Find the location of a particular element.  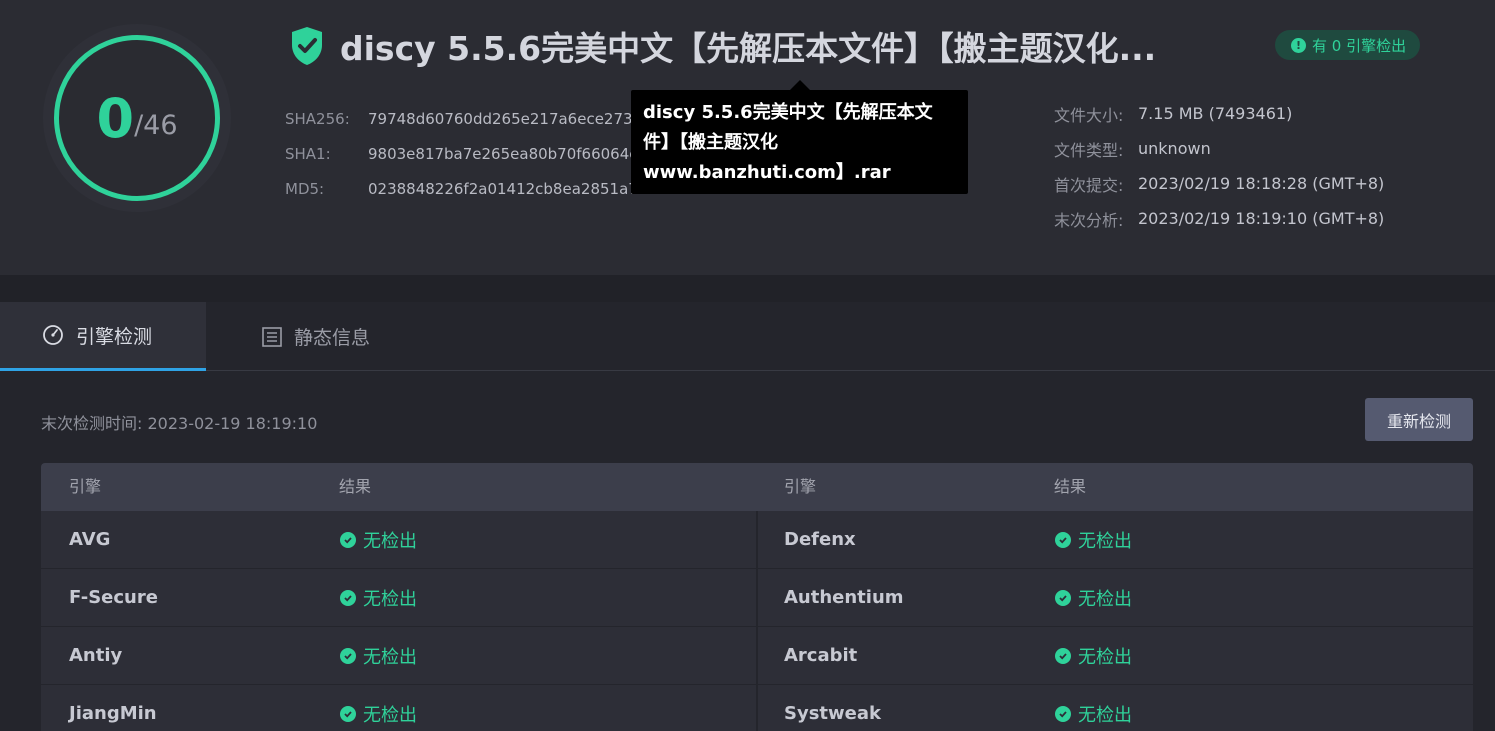

shield-check-icon is located at coordinates (307, 46).